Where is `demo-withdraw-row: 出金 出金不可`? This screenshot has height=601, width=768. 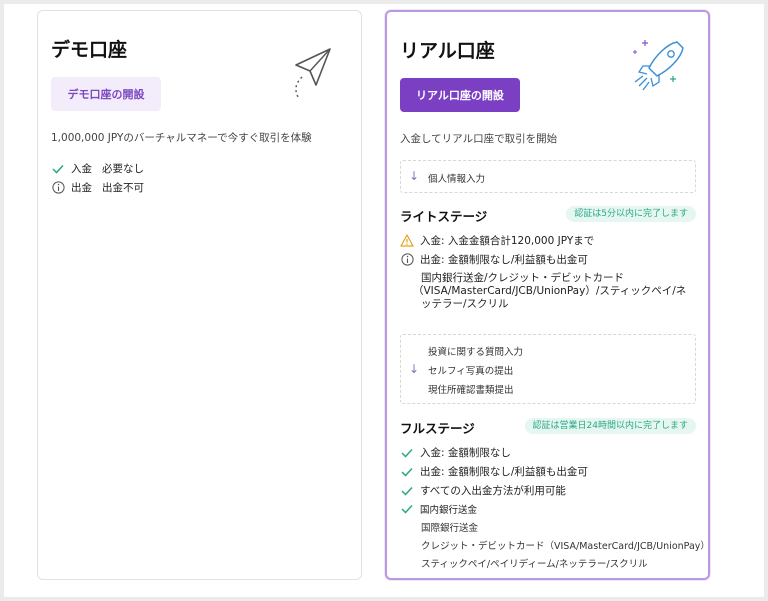
demo-withdraw-row: 出金 出金不可 is located at coordinates (97, 187).